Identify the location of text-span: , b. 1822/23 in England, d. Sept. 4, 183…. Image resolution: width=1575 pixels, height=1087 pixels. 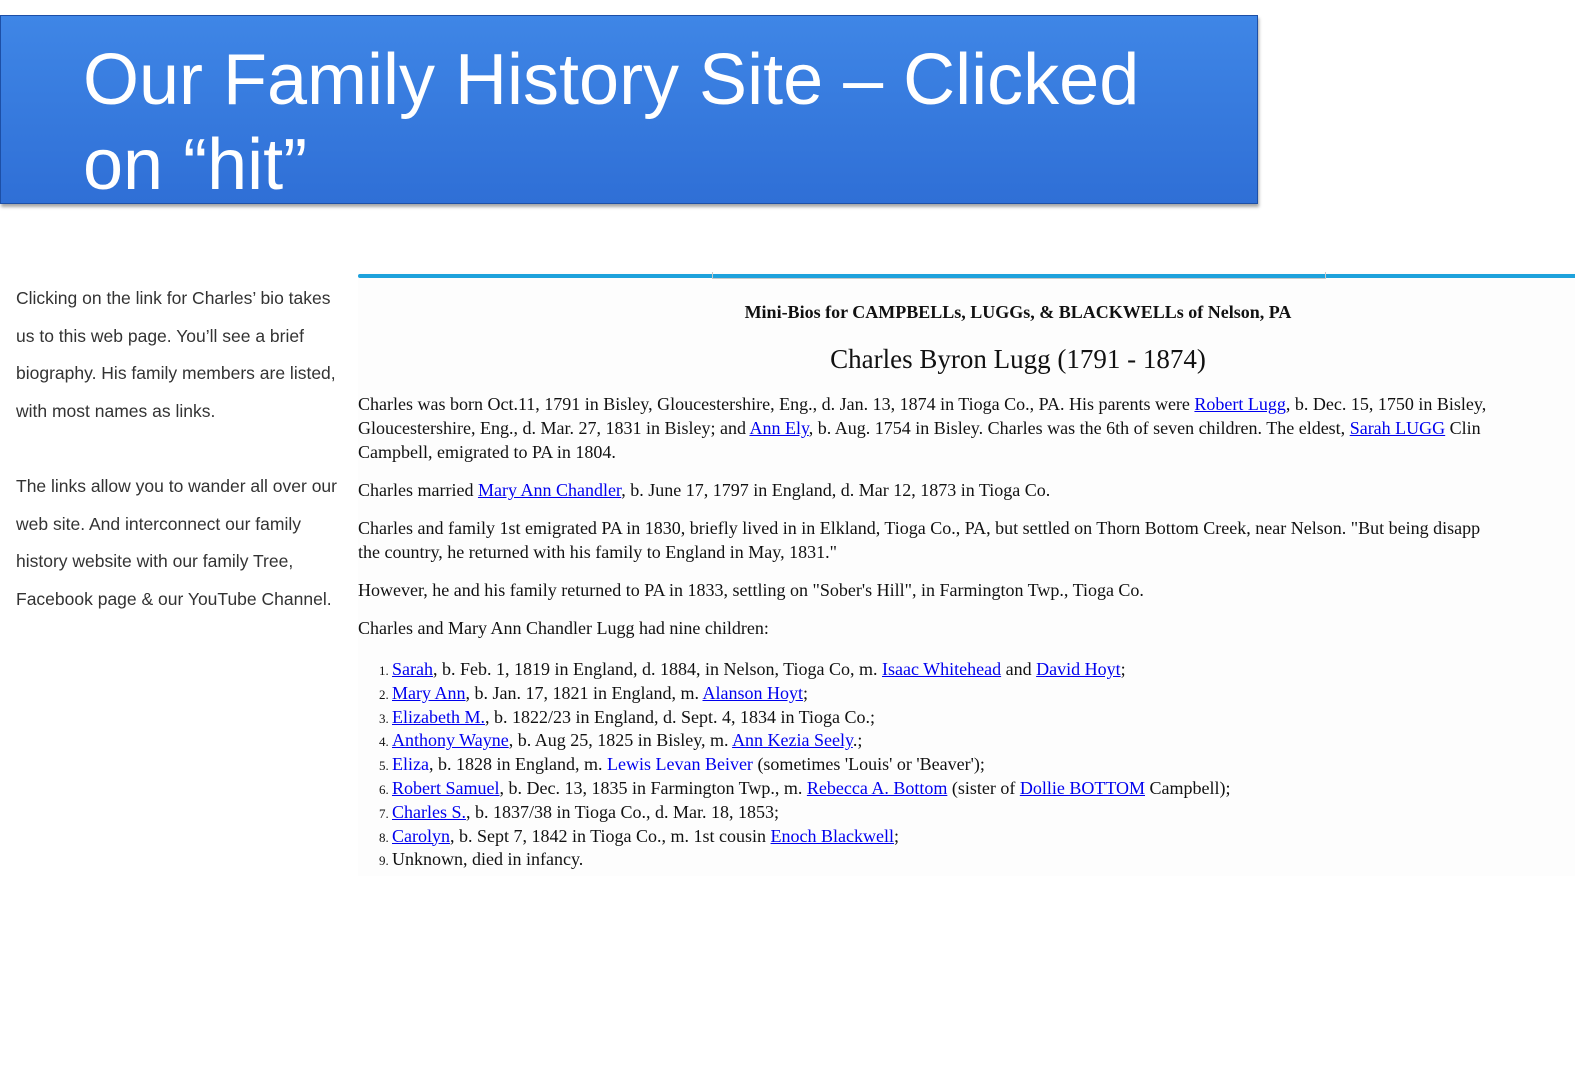
(680, 716).